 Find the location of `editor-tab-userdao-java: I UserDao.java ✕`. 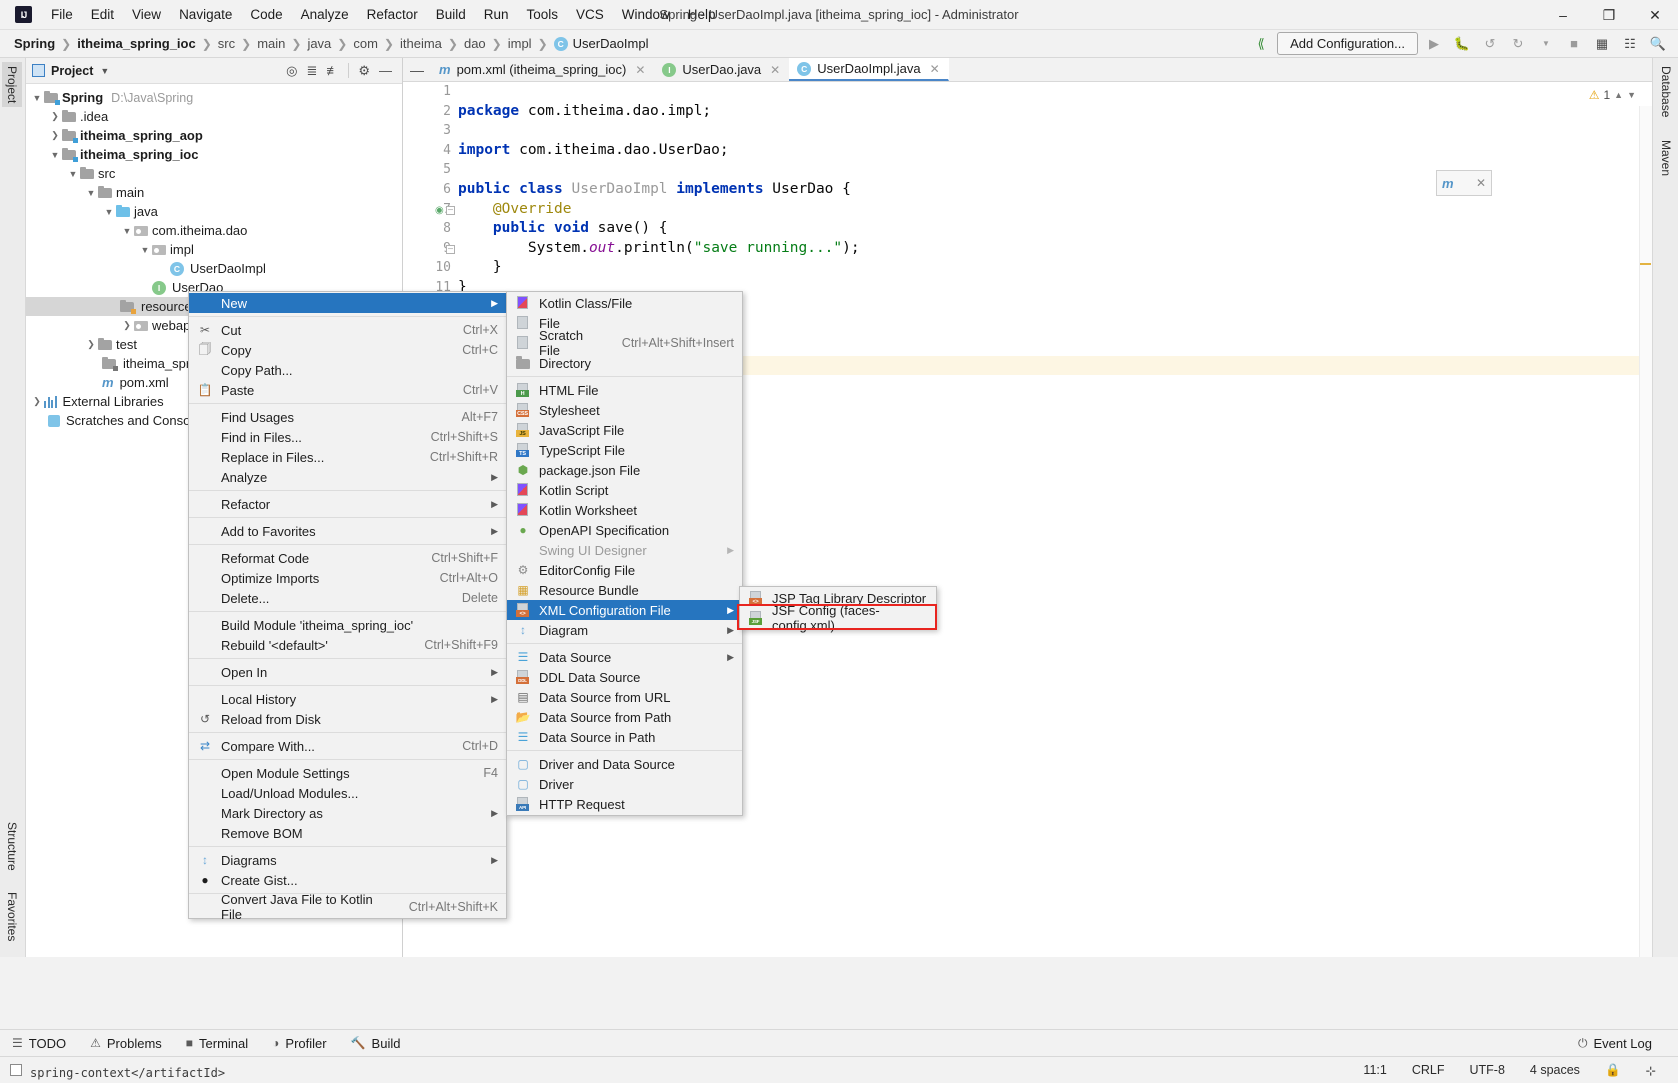

editor-tab-userdao-java: I UserDao.java ✕ is located at coordinates (722, 69).